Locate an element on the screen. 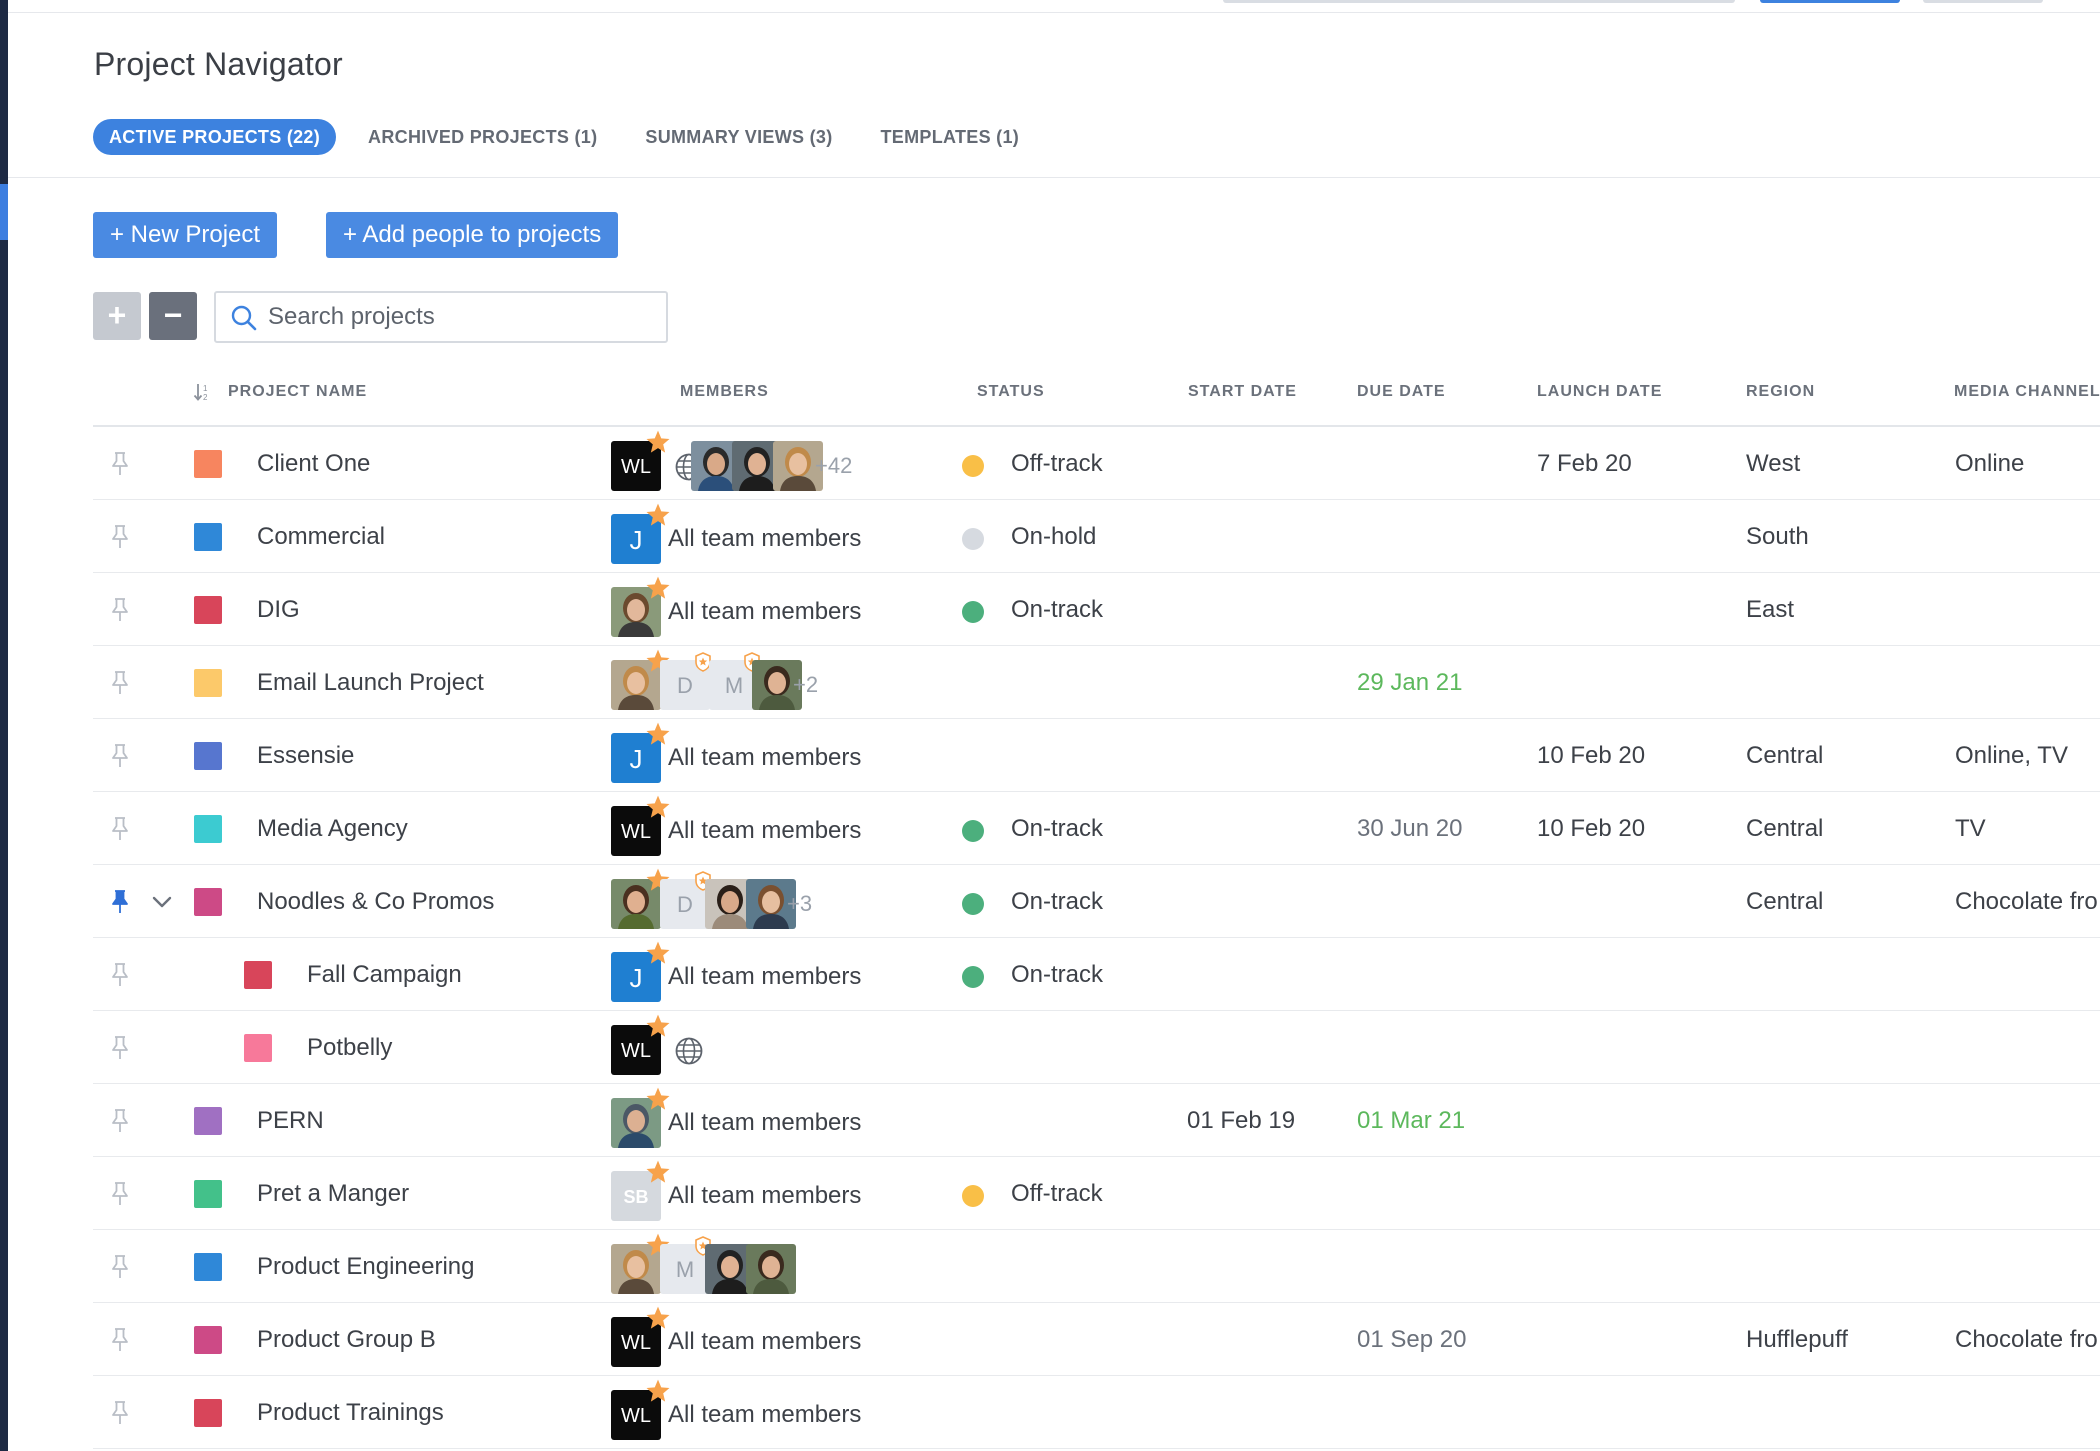 The width and height of the screenshot is (2100, 1451). project-name: PERN is located at coordinates (290, 1120).